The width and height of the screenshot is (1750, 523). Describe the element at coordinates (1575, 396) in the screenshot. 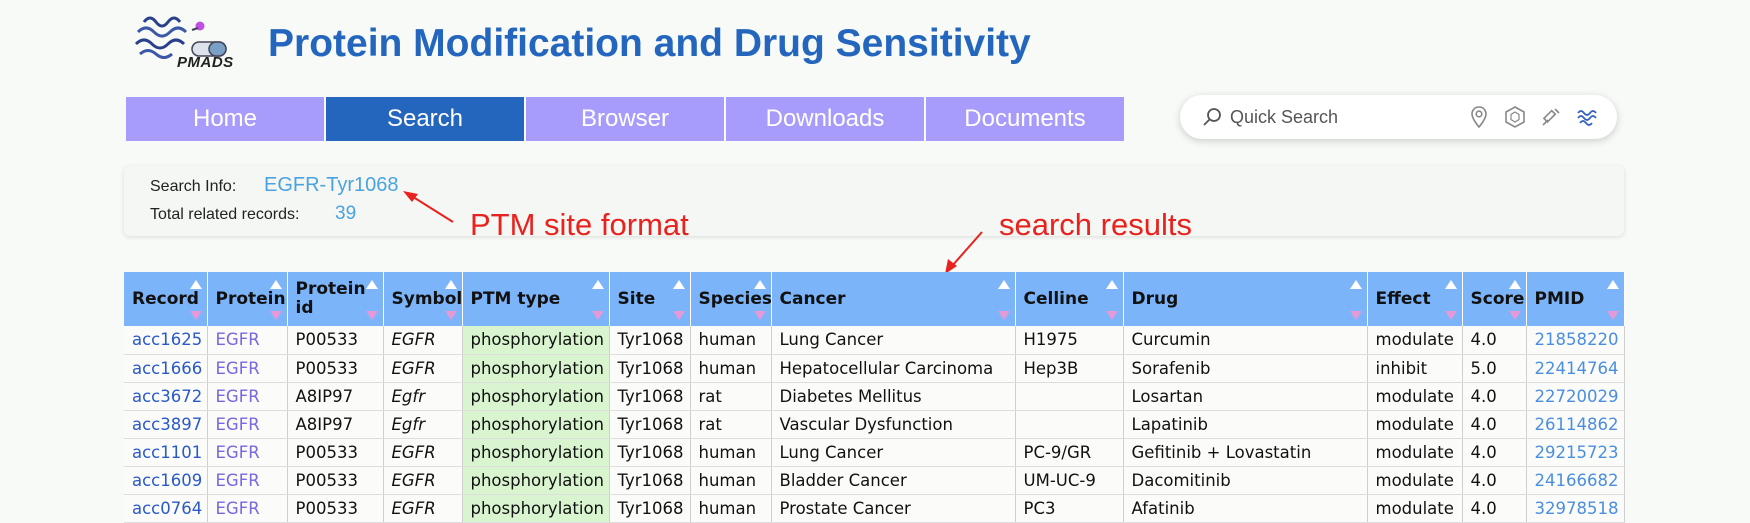

I see `pmid-link: 22720029` at that location.